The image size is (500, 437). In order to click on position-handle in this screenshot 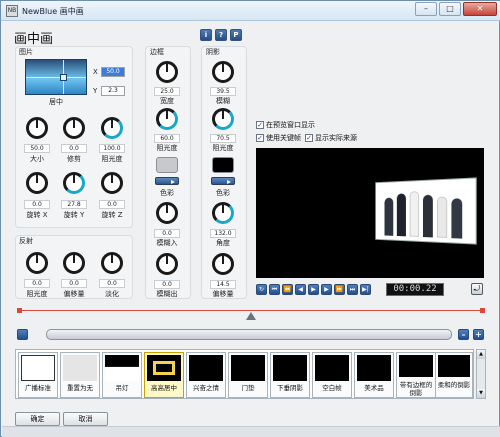, I will do `click(63, 77)`.